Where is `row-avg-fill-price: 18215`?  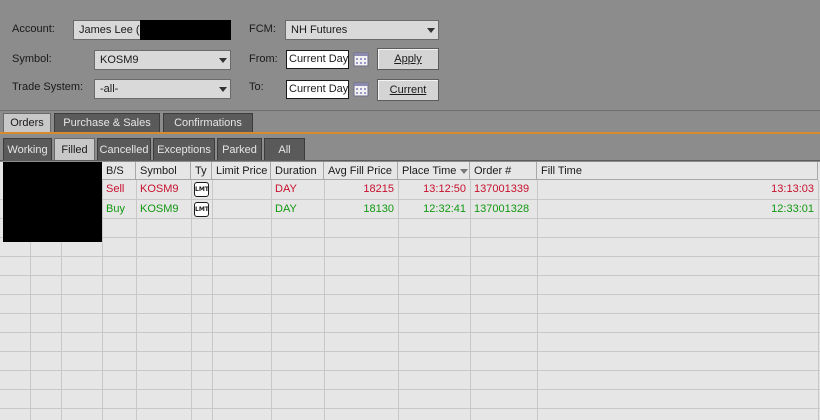 row-avg-fill-price: 18215 is located at coordinates (378, 189).